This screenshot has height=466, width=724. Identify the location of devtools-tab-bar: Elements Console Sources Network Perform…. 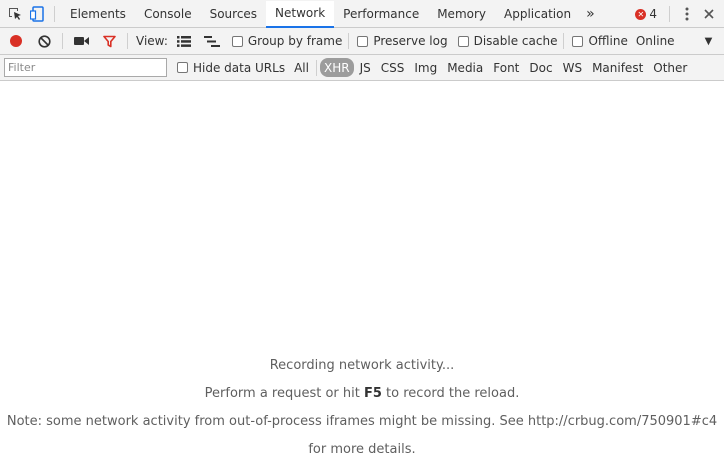
(362, 14).